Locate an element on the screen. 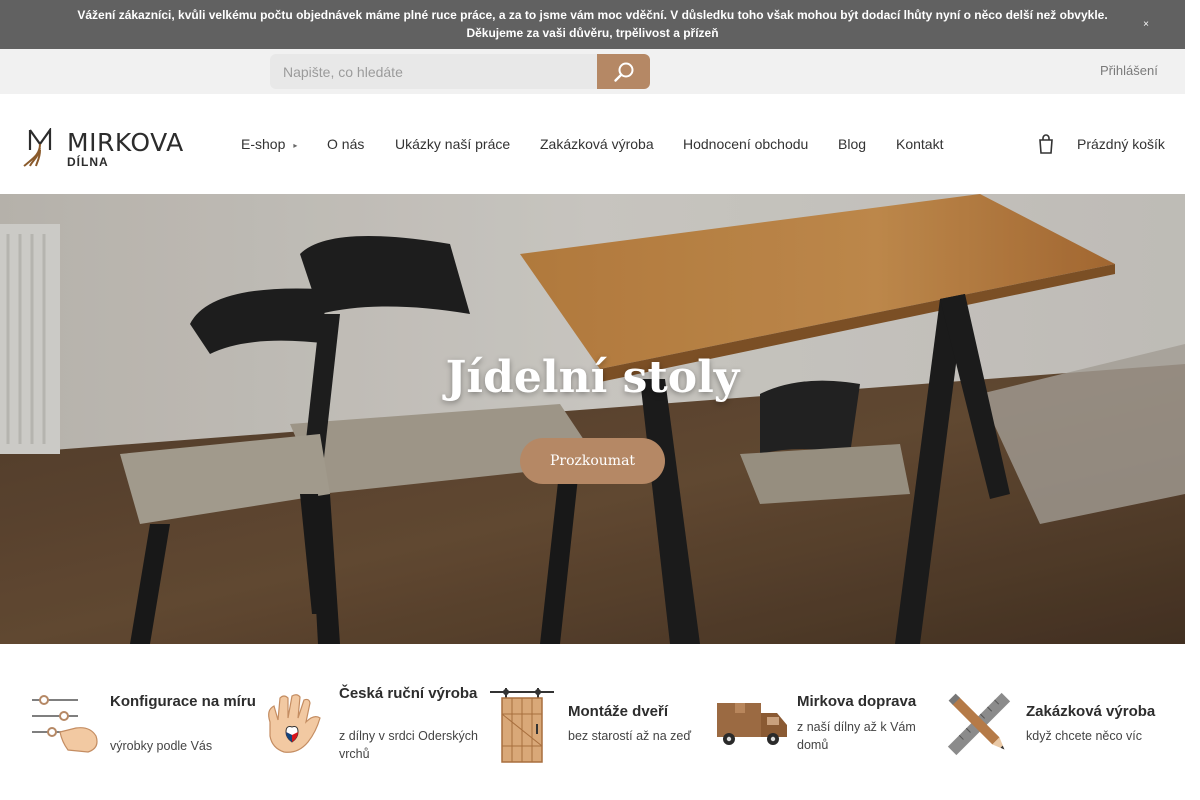  search-button is located at coordinates (623, 71).